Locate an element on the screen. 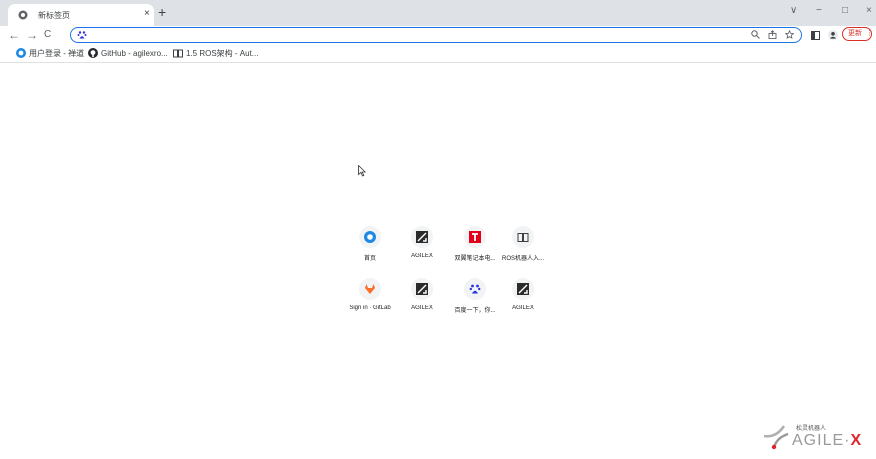  shortcut-tile: Sign in · GitLab is located at coordinates (370, 298).